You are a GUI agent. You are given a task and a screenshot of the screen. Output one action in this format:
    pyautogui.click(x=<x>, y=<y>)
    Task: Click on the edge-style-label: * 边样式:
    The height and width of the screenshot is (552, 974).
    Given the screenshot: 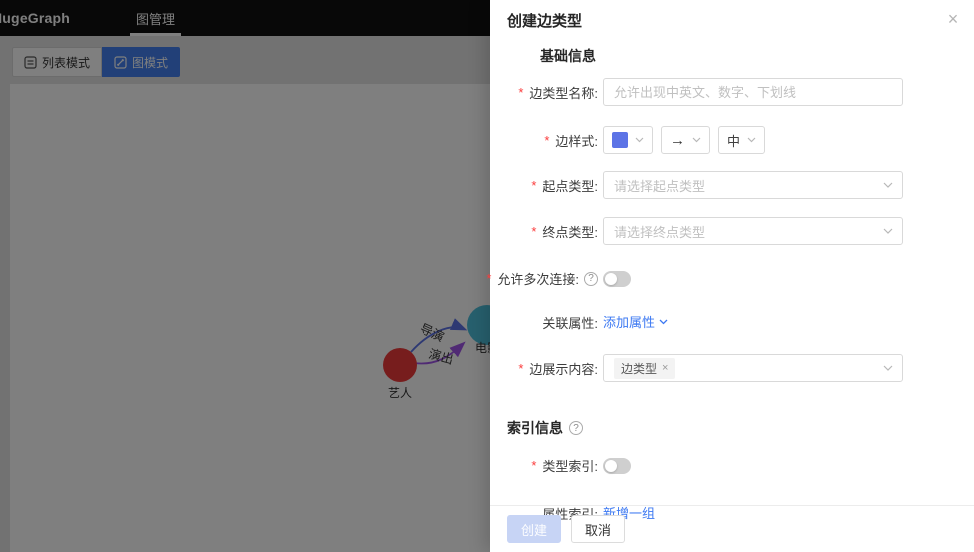 What is the action you would take?
    pyautogui.click(x=571, y=140)
    